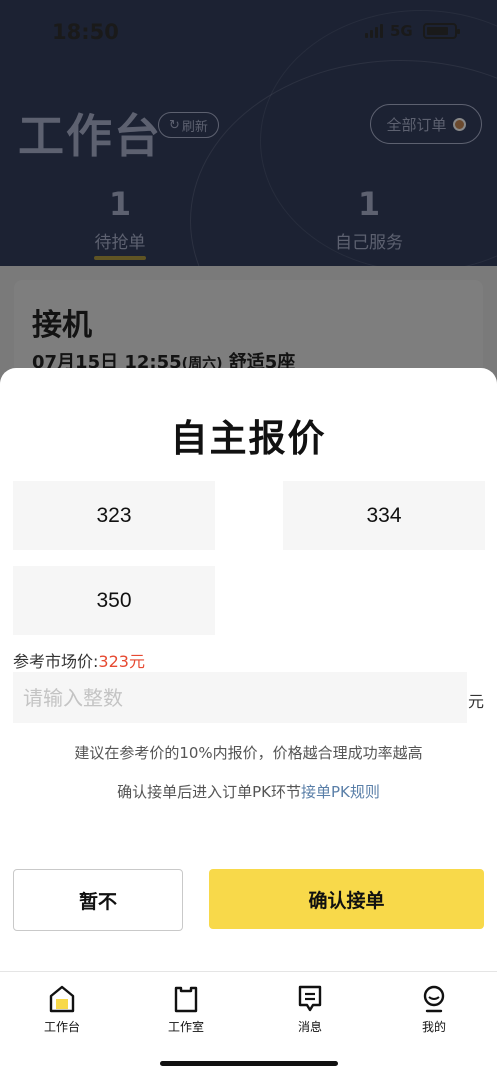 The image size is (497, 1080). What do you see at coordinates (114, 600) in the screenshot?
I see `price-option: 350` at bounding box center [114, 600].